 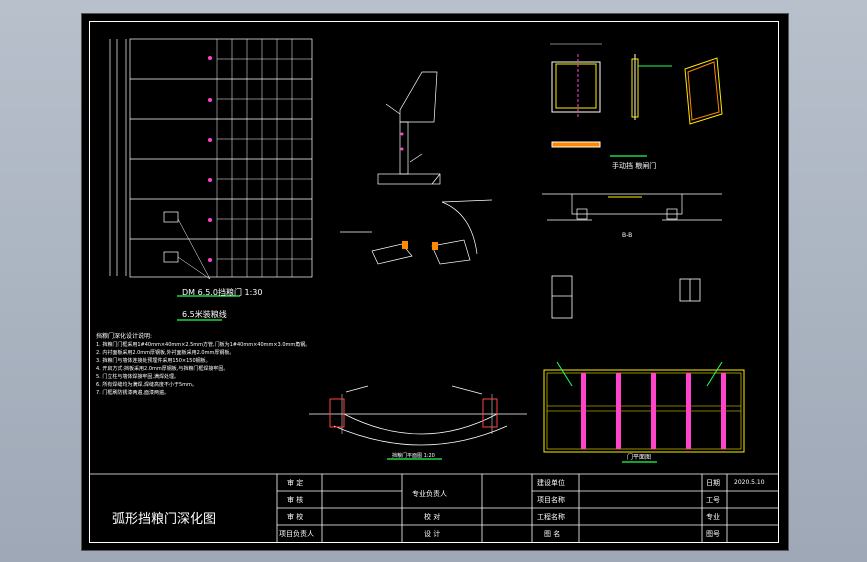 I want to click on tb-shen-jiao: 审 校, so click(x=295, y=517).